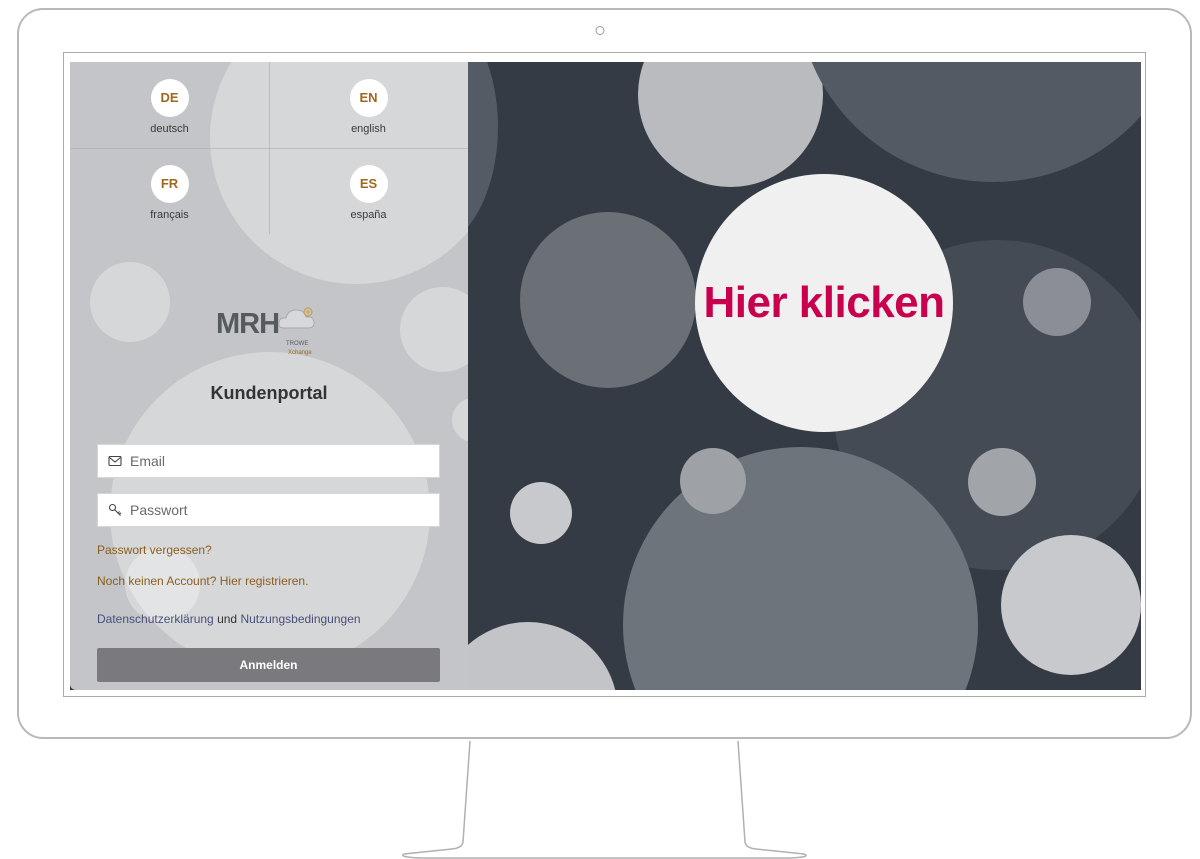 The height and width of the screenshot is (859, 1200). Describe the element at coordinates (600, 30) in the screenshot. I see `camera-icon` at that location.